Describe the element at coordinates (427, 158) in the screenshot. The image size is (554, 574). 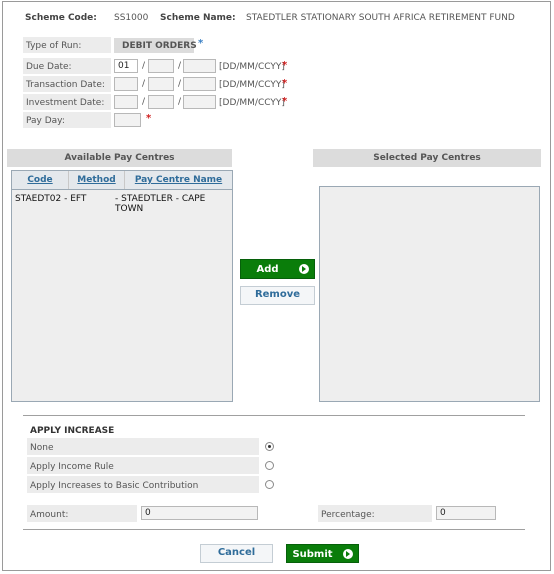
I see `selected-pay-centres-title: Selected Pay Centres` at that location.